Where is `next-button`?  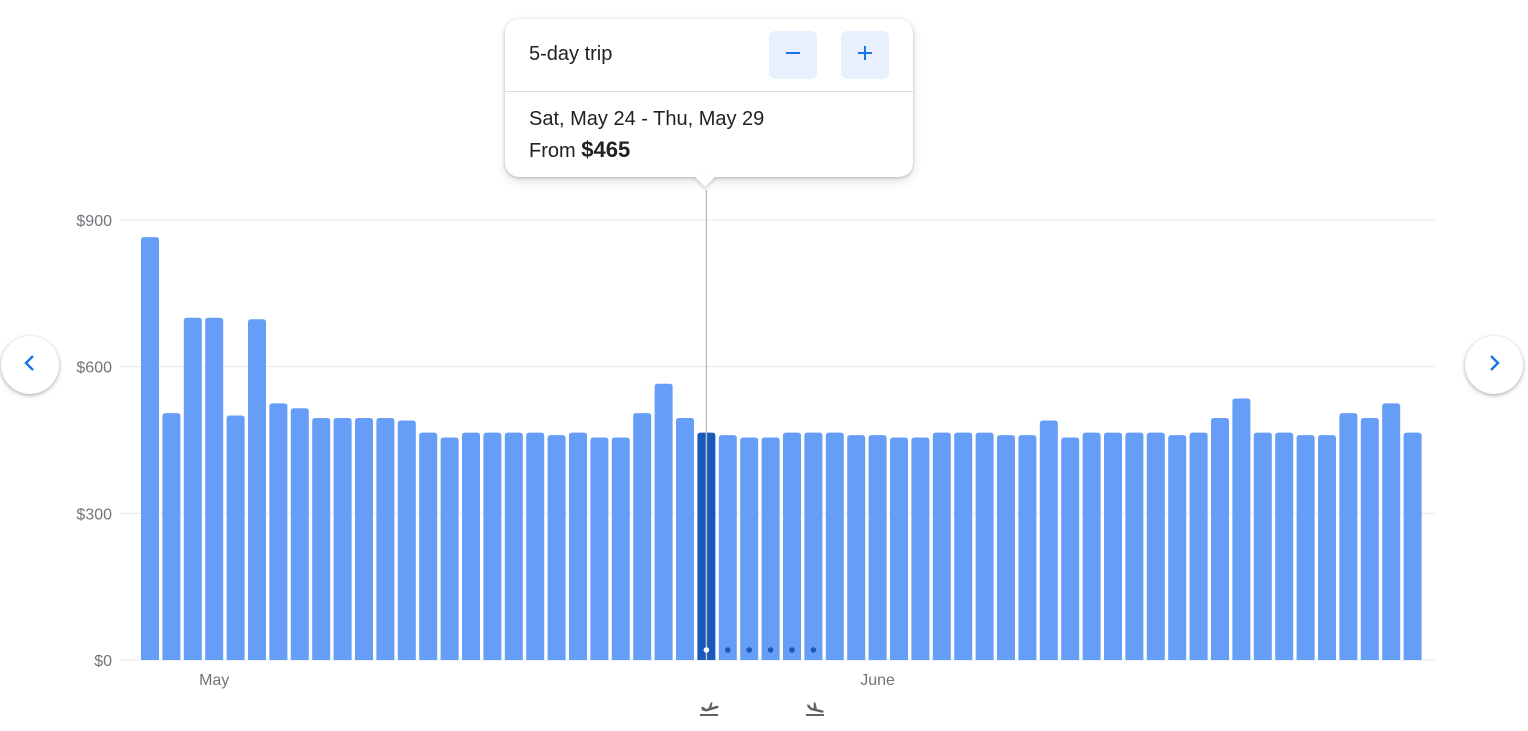 next-button is located at coordinates (1494, 365).